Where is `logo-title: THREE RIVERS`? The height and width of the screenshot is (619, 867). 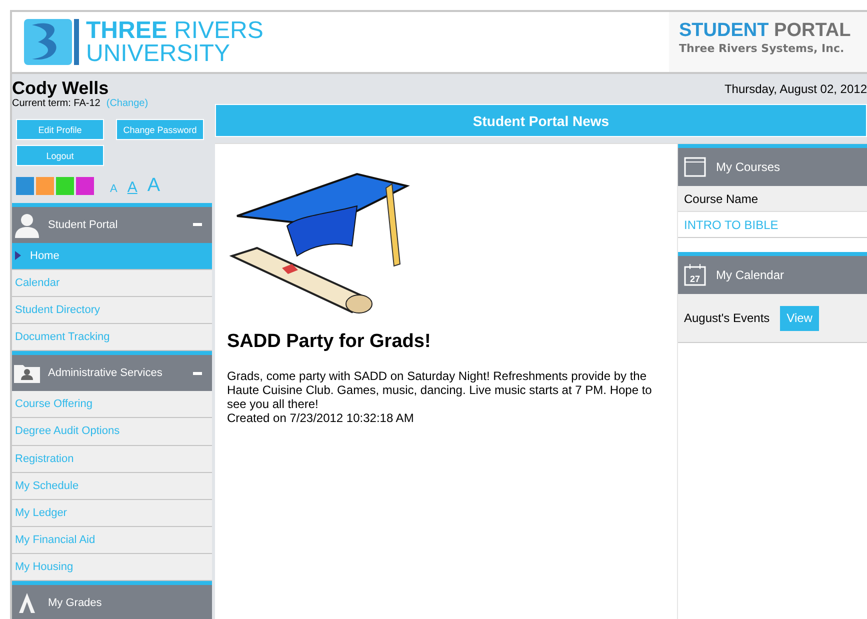
logo-title: THREE RIVERS is located at coordinates (175, 30).